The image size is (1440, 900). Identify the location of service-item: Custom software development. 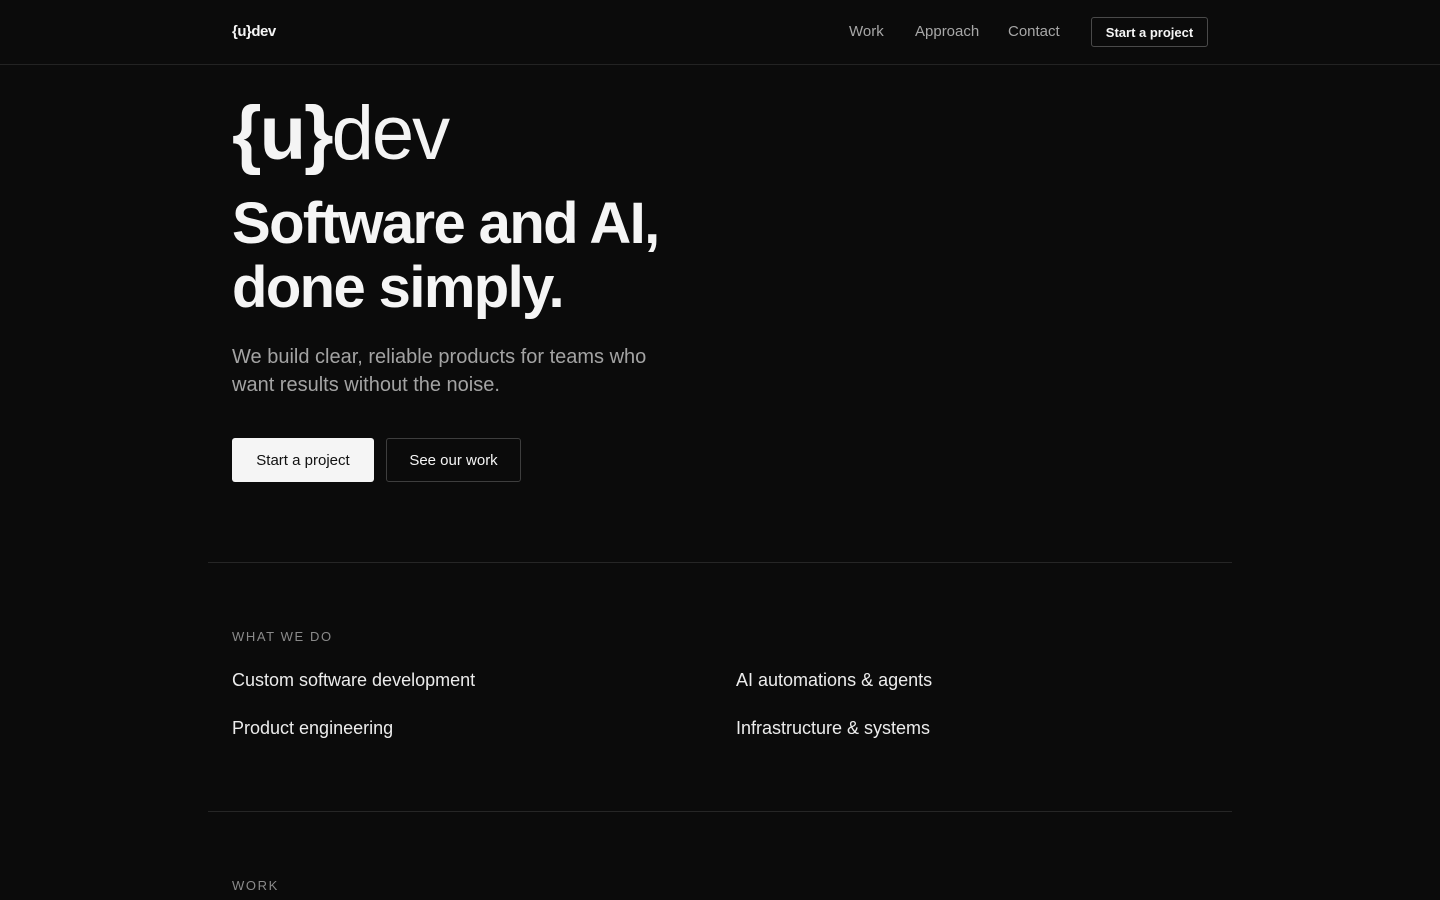
(354, 680).